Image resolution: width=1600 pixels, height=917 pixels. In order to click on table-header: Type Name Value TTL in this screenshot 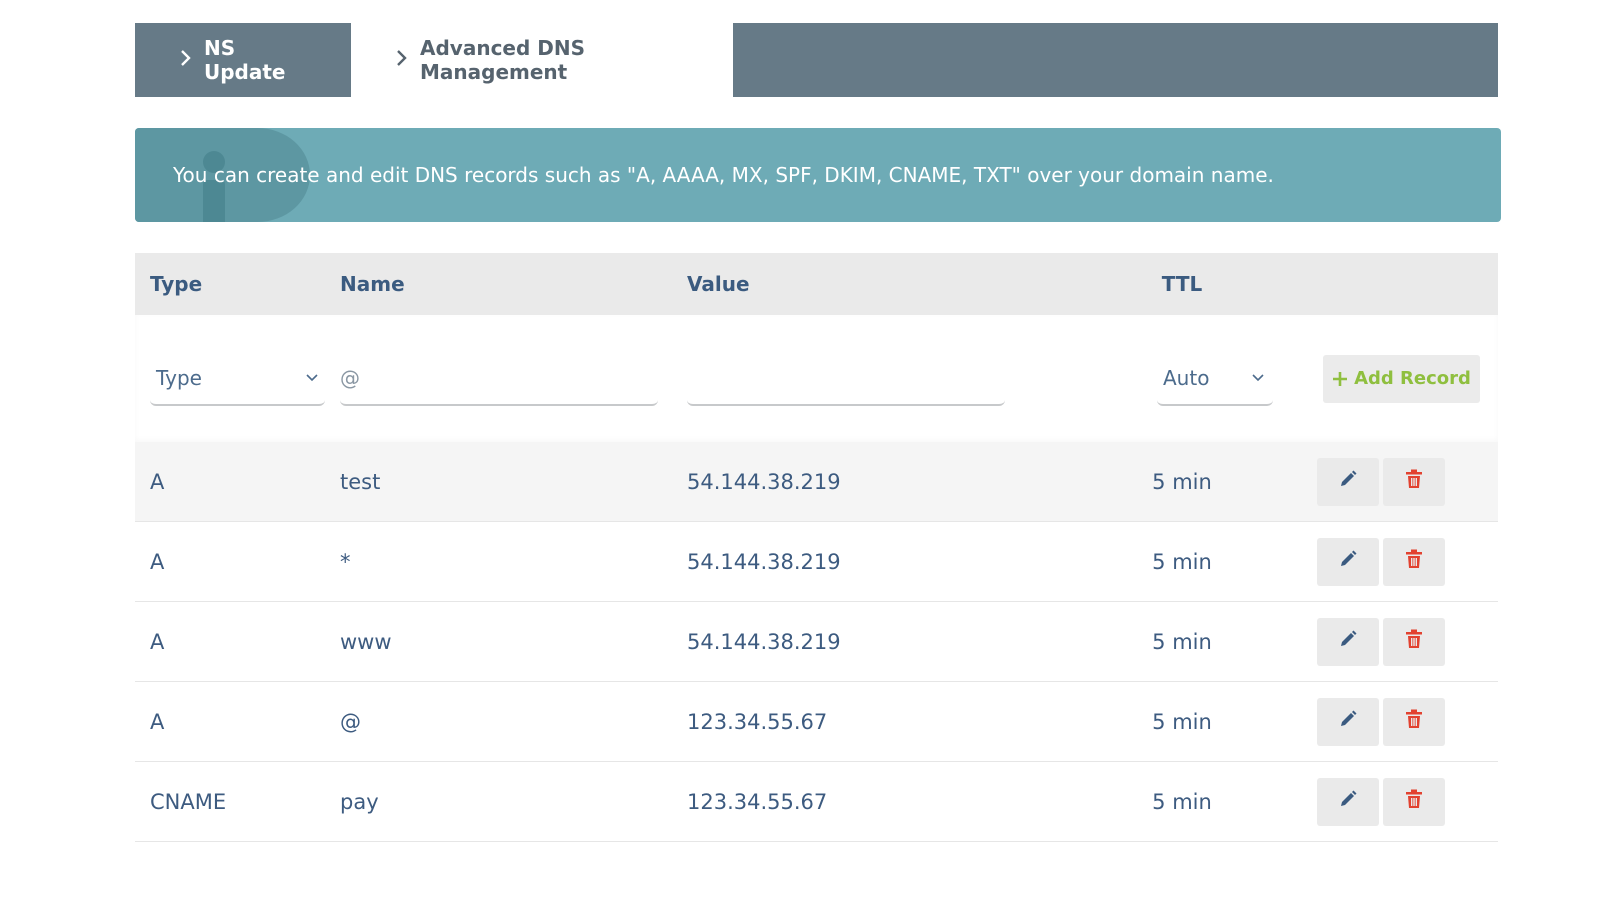, I will do `click(816, 284)`.